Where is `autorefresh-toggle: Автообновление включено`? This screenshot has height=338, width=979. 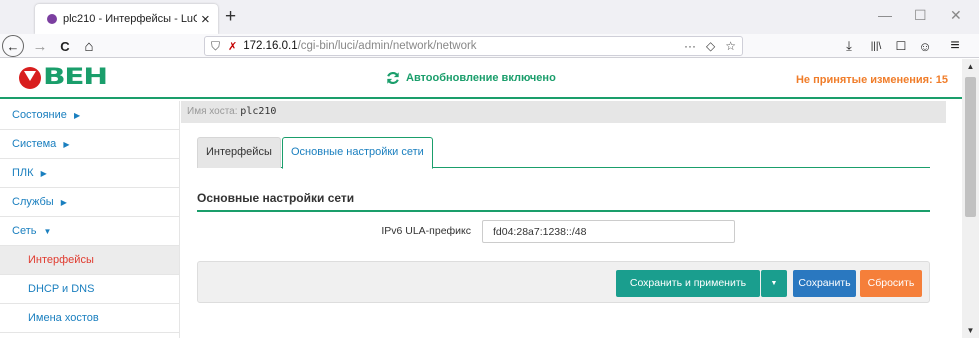
autorefresh-toggle: Автообновление включено is located at coordinates (471, 78).